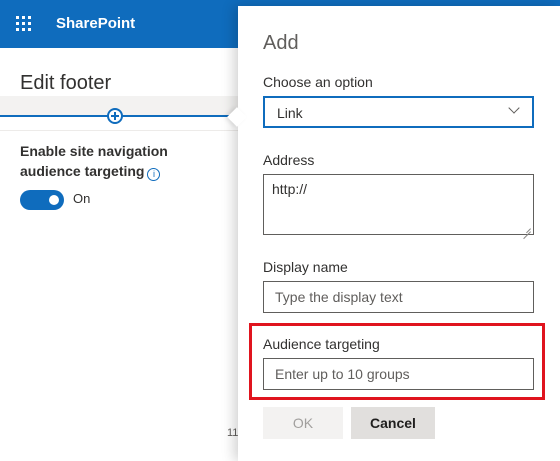 The height and width of the screenshot is (461, 560). I want to click on display-name-placeholder: Type the display text, so click(339, 297).